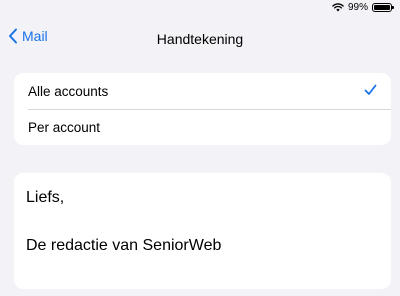 This screenshot has height=296, width=400. I want to click on checkmark-icon, so click(370, 90).